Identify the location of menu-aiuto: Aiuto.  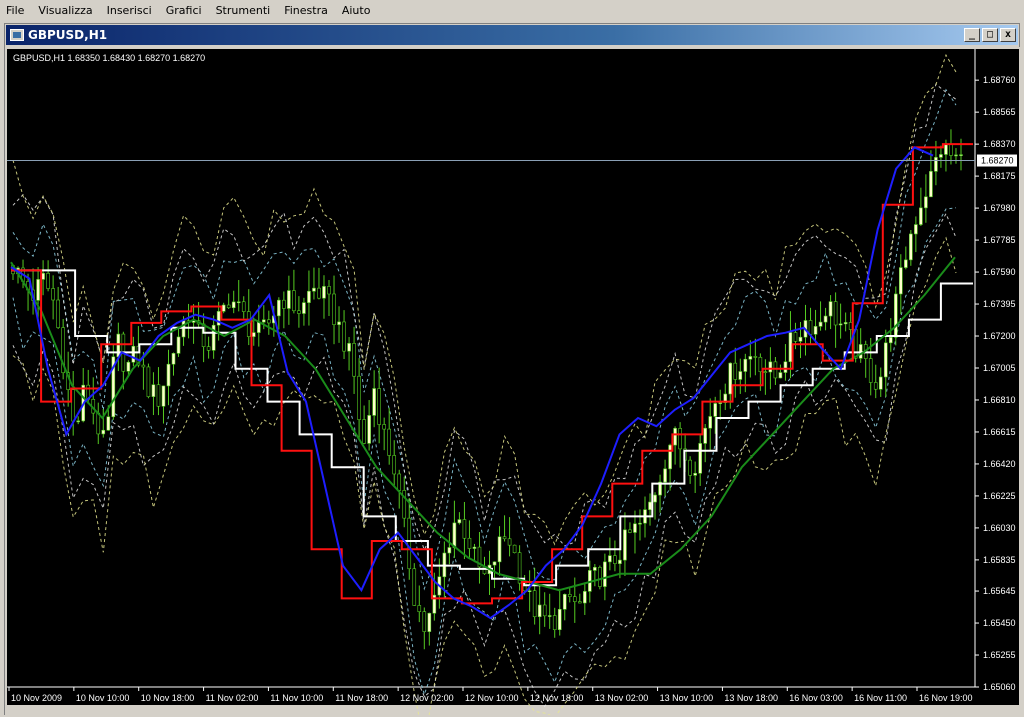
(357, 11).